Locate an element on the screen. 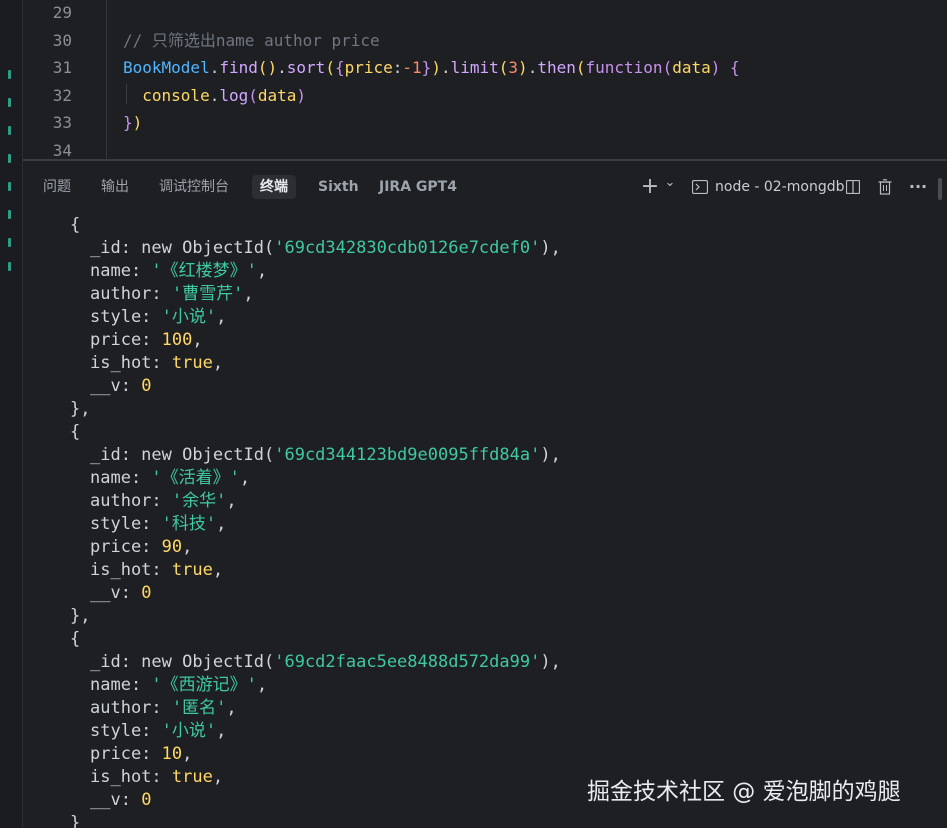 This screenshot has height=828, width=947. tab-problems: 问题 is located at coordinates (57, 187).